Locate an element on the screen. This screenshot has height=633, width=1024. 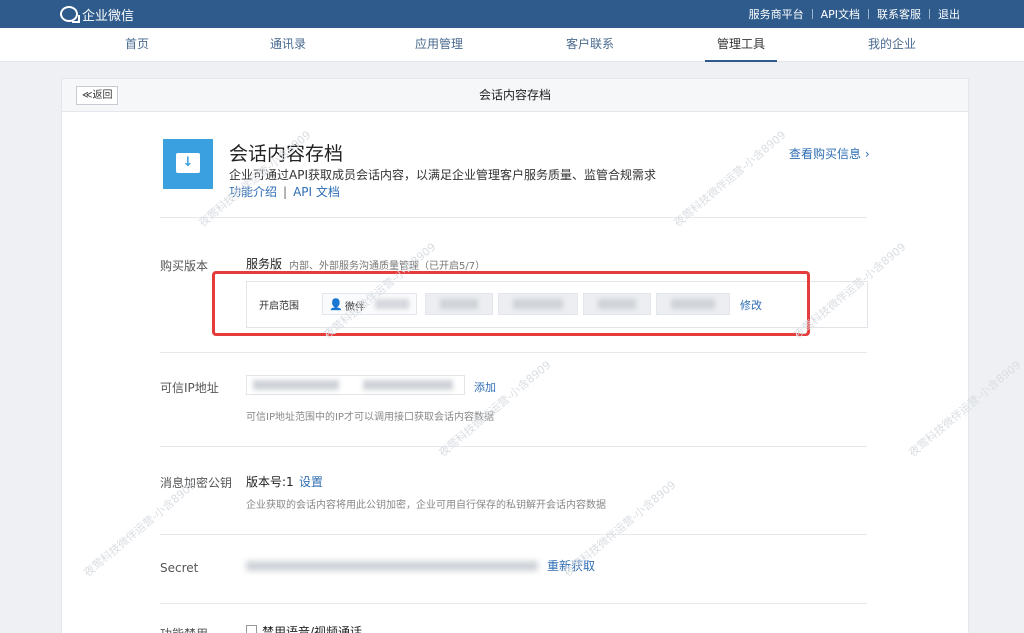
top-bar: 企业微信 服务商平台 API文档 联系客服 退出 is located at coordinates (512, 14).